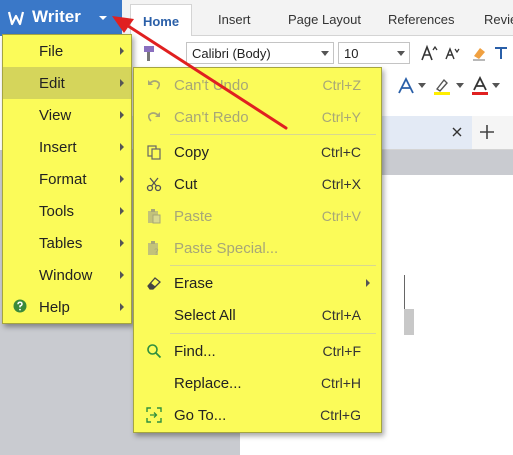  Describe the element at coordinates (340, 152) in the screenshot. I see `shortcut-label: Ctrl+C` at that location.